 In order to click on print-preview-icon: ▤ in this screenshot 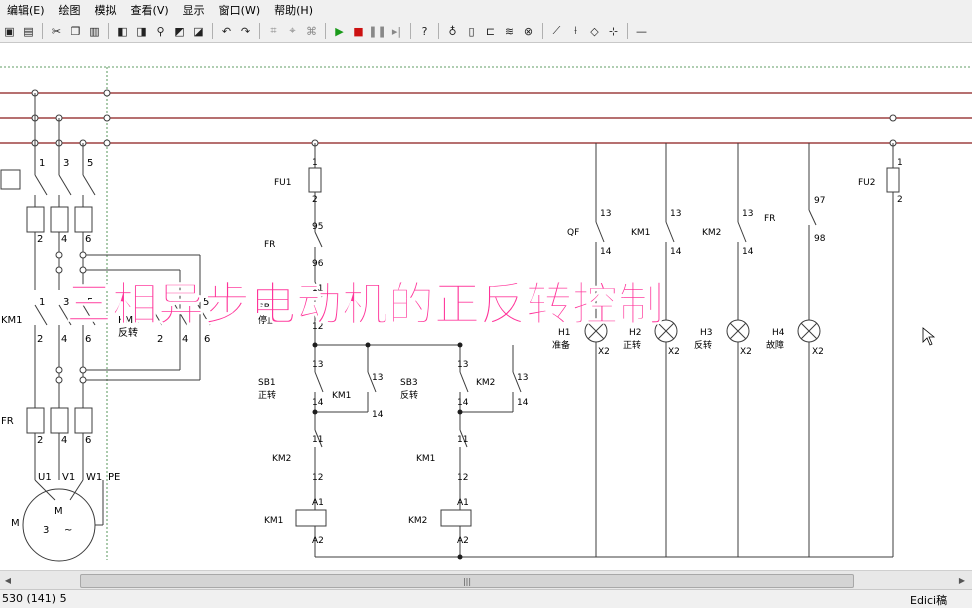, I will do `click(28, 31)`.